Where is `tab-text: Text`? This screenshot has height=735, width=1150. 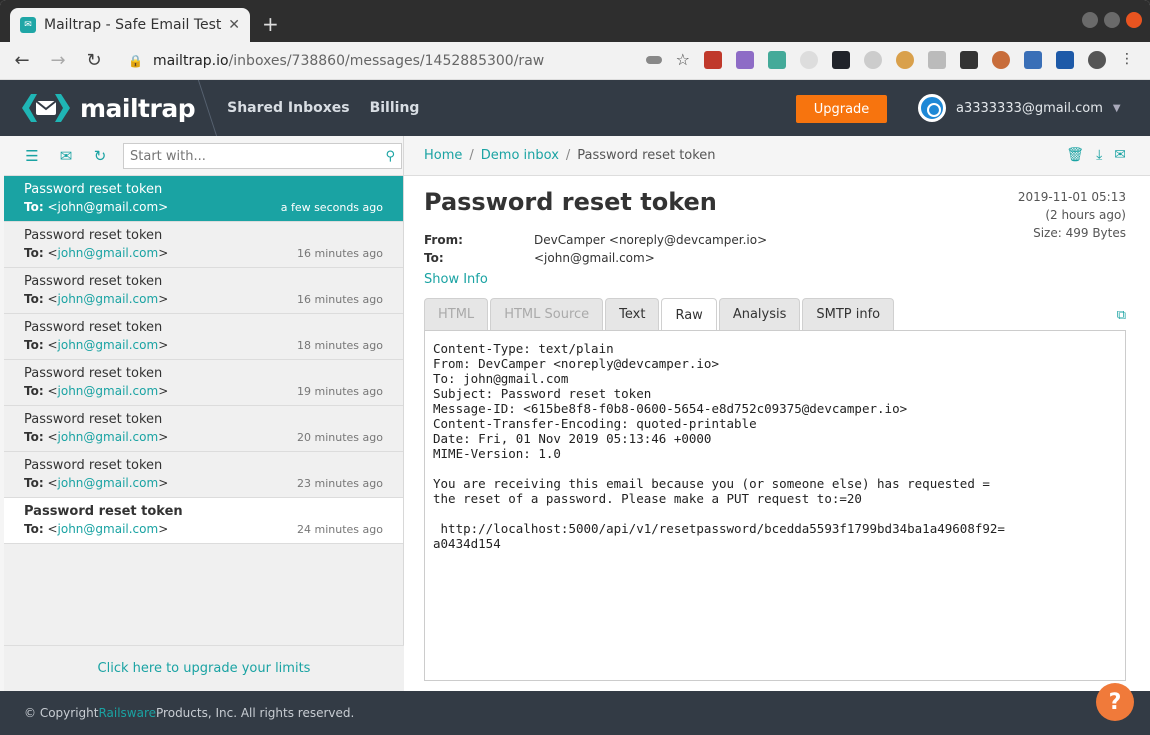
tab-text: Text is located at coordinates (632, 314).